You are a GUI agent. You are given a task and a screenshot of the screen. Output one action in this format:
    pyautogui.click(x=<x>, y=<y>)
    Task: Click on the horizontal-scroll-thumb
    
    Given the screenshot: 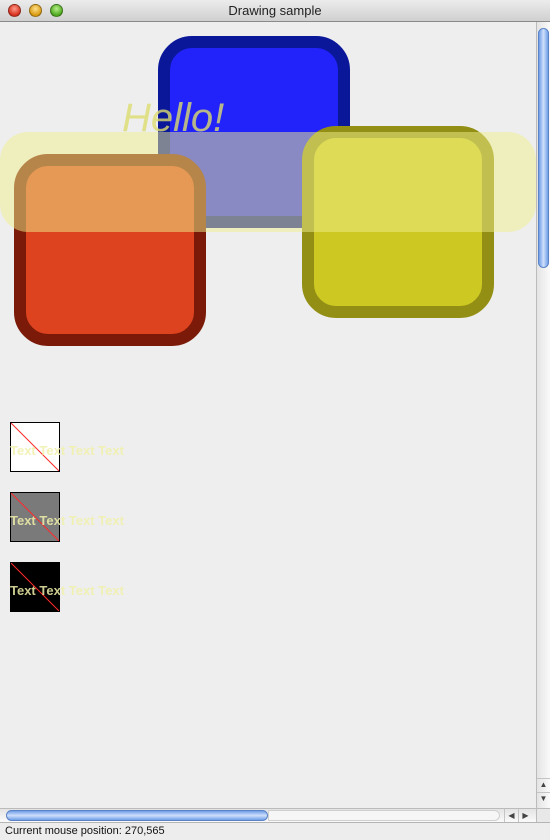 What is the action you would take?
    pyautogui.click(x=137, y=815)
    